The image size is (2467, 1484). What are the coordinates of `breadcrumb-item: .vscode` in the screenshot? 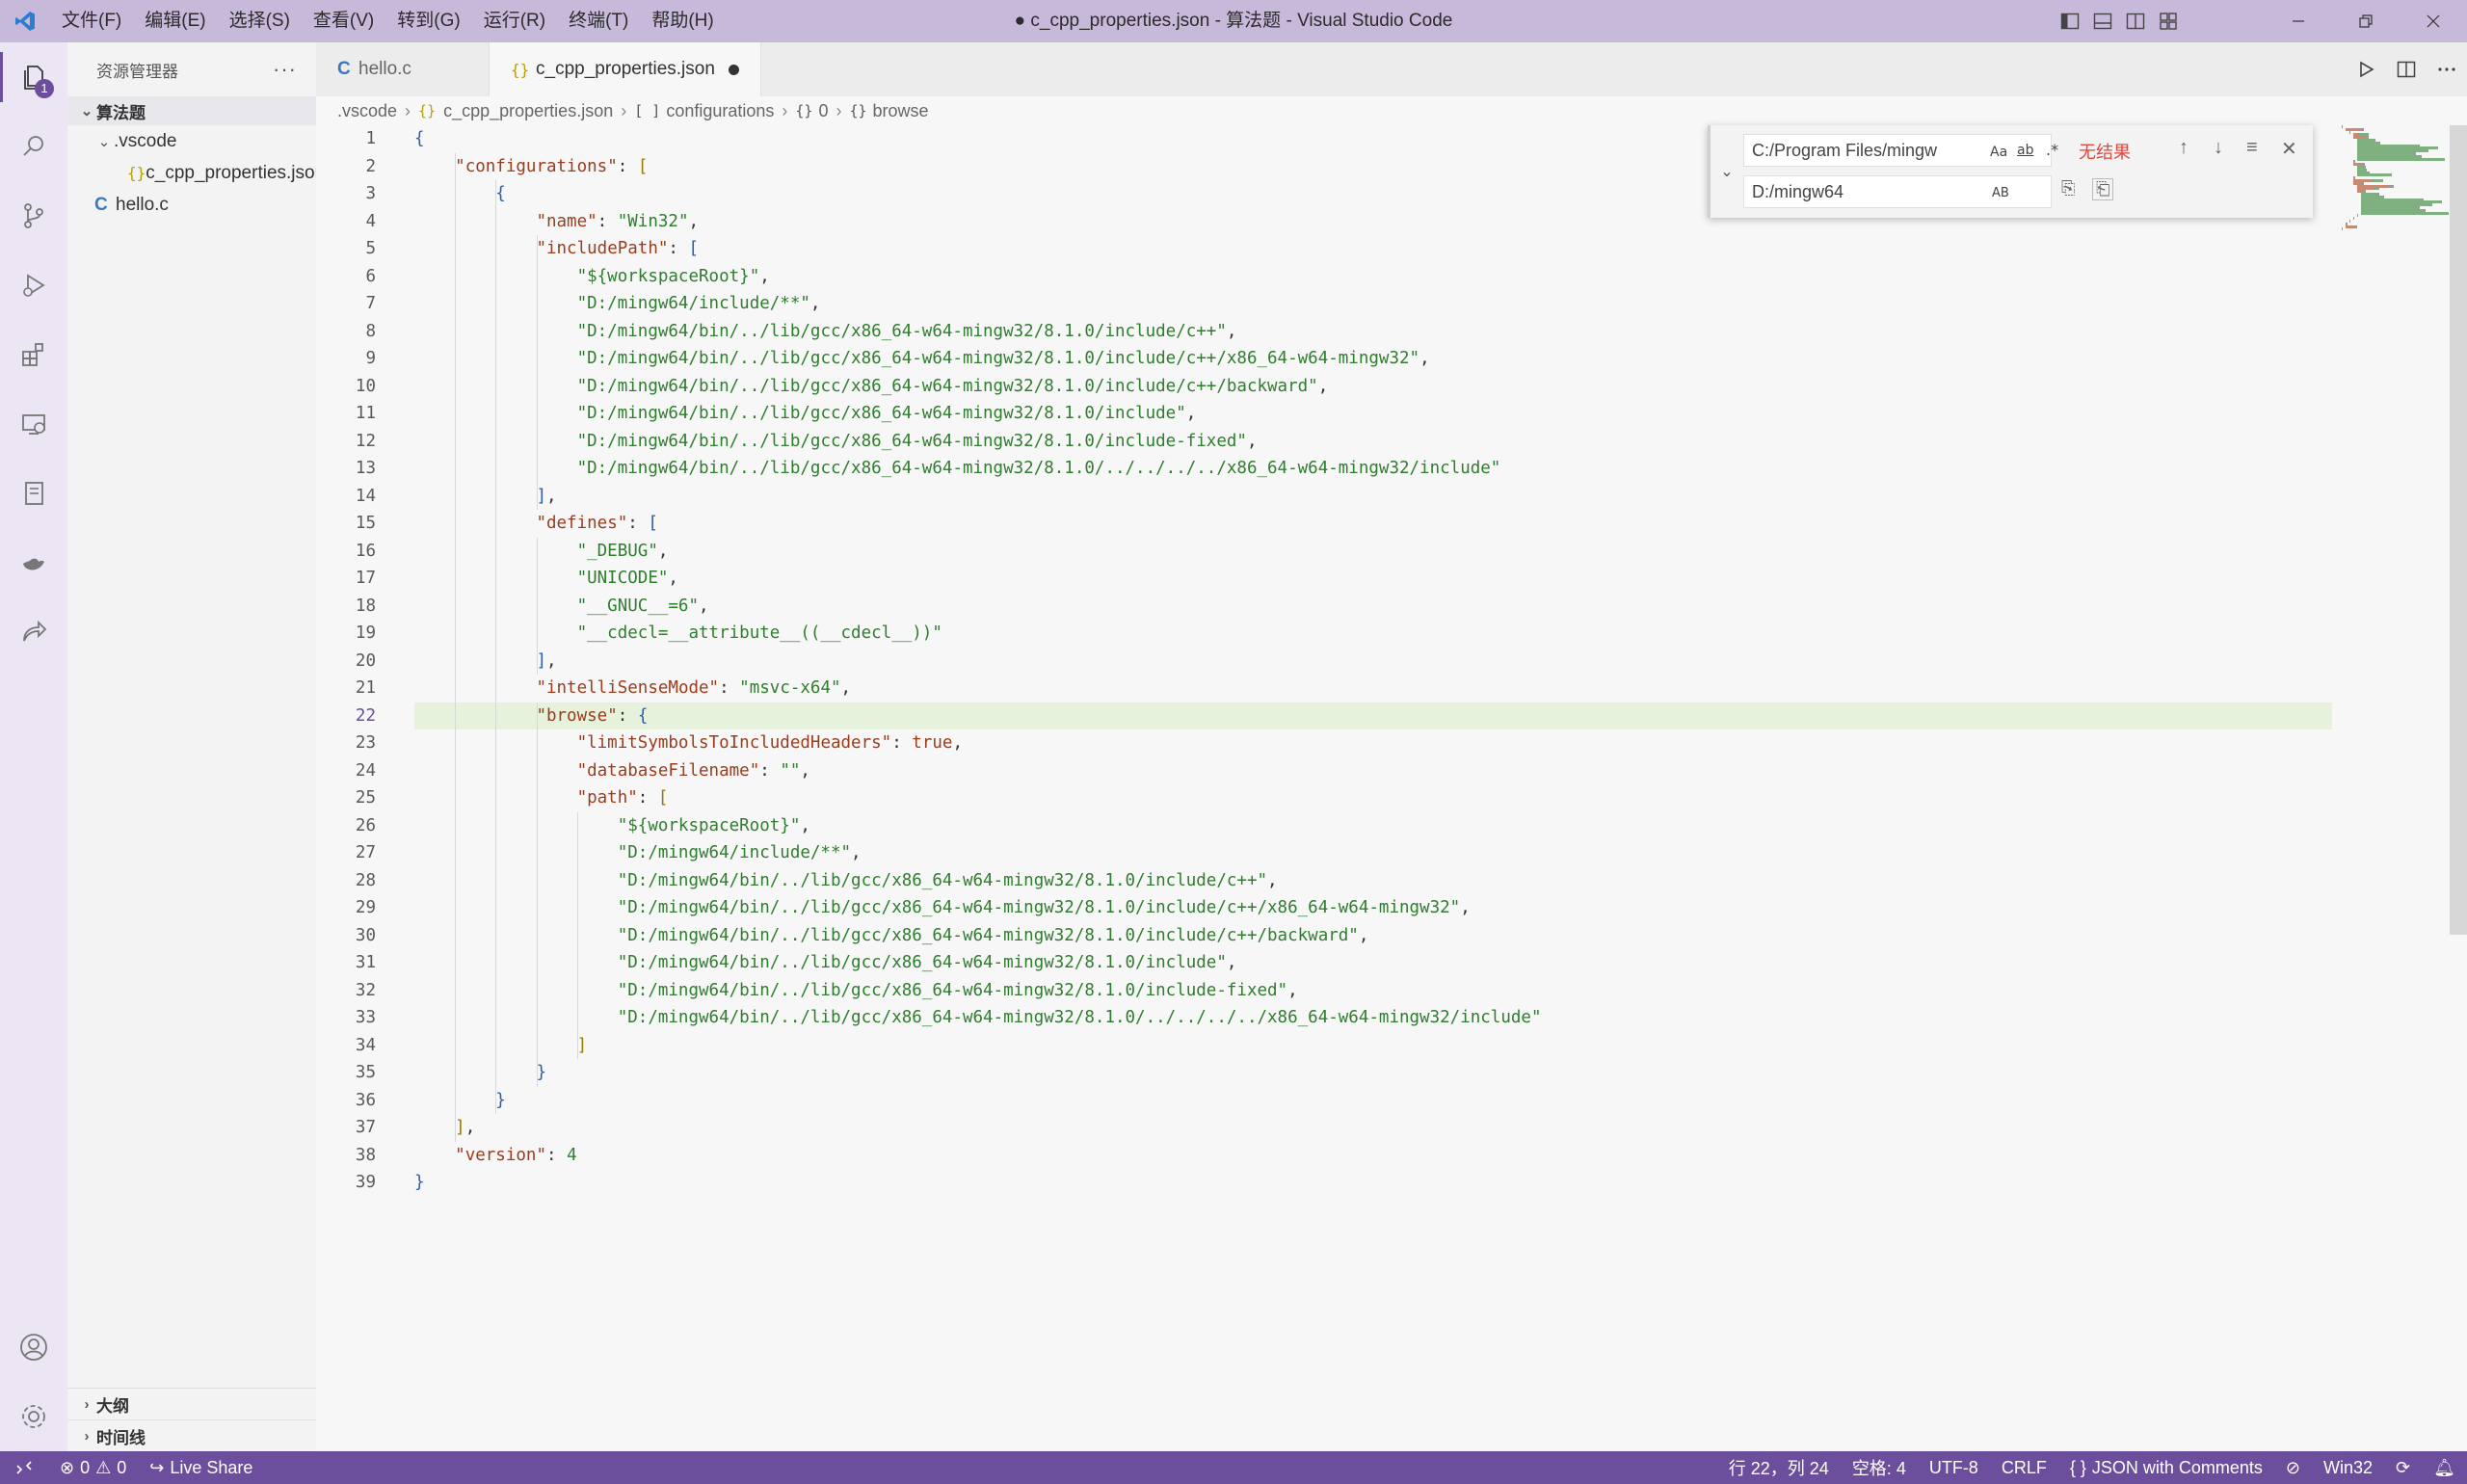 It's located at (367, 111).